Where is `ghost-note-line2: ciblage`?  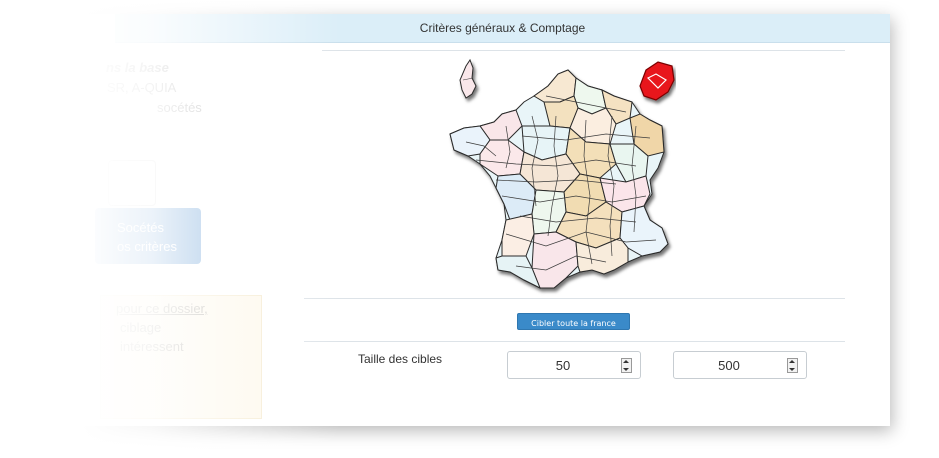
ghost-note-line2: ciblage is located at coordinates (141, 327).